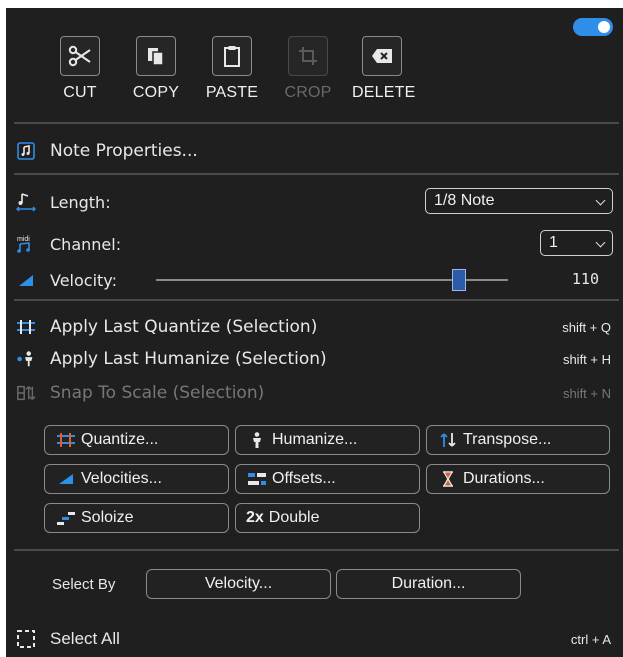 The height and width of the screenshot is (657, 623). What do you see at coordinates (23, 239) in the screenshot?
I see `svg-text: midi` at bounding box center [23, 239].